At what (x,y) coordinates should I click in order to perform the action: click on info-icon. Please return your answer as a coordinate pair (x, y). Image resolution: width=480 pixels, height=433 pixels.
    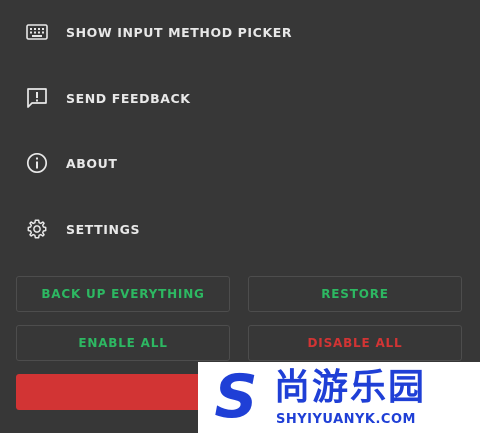
    Looking at the image, I should click on (37, 163).